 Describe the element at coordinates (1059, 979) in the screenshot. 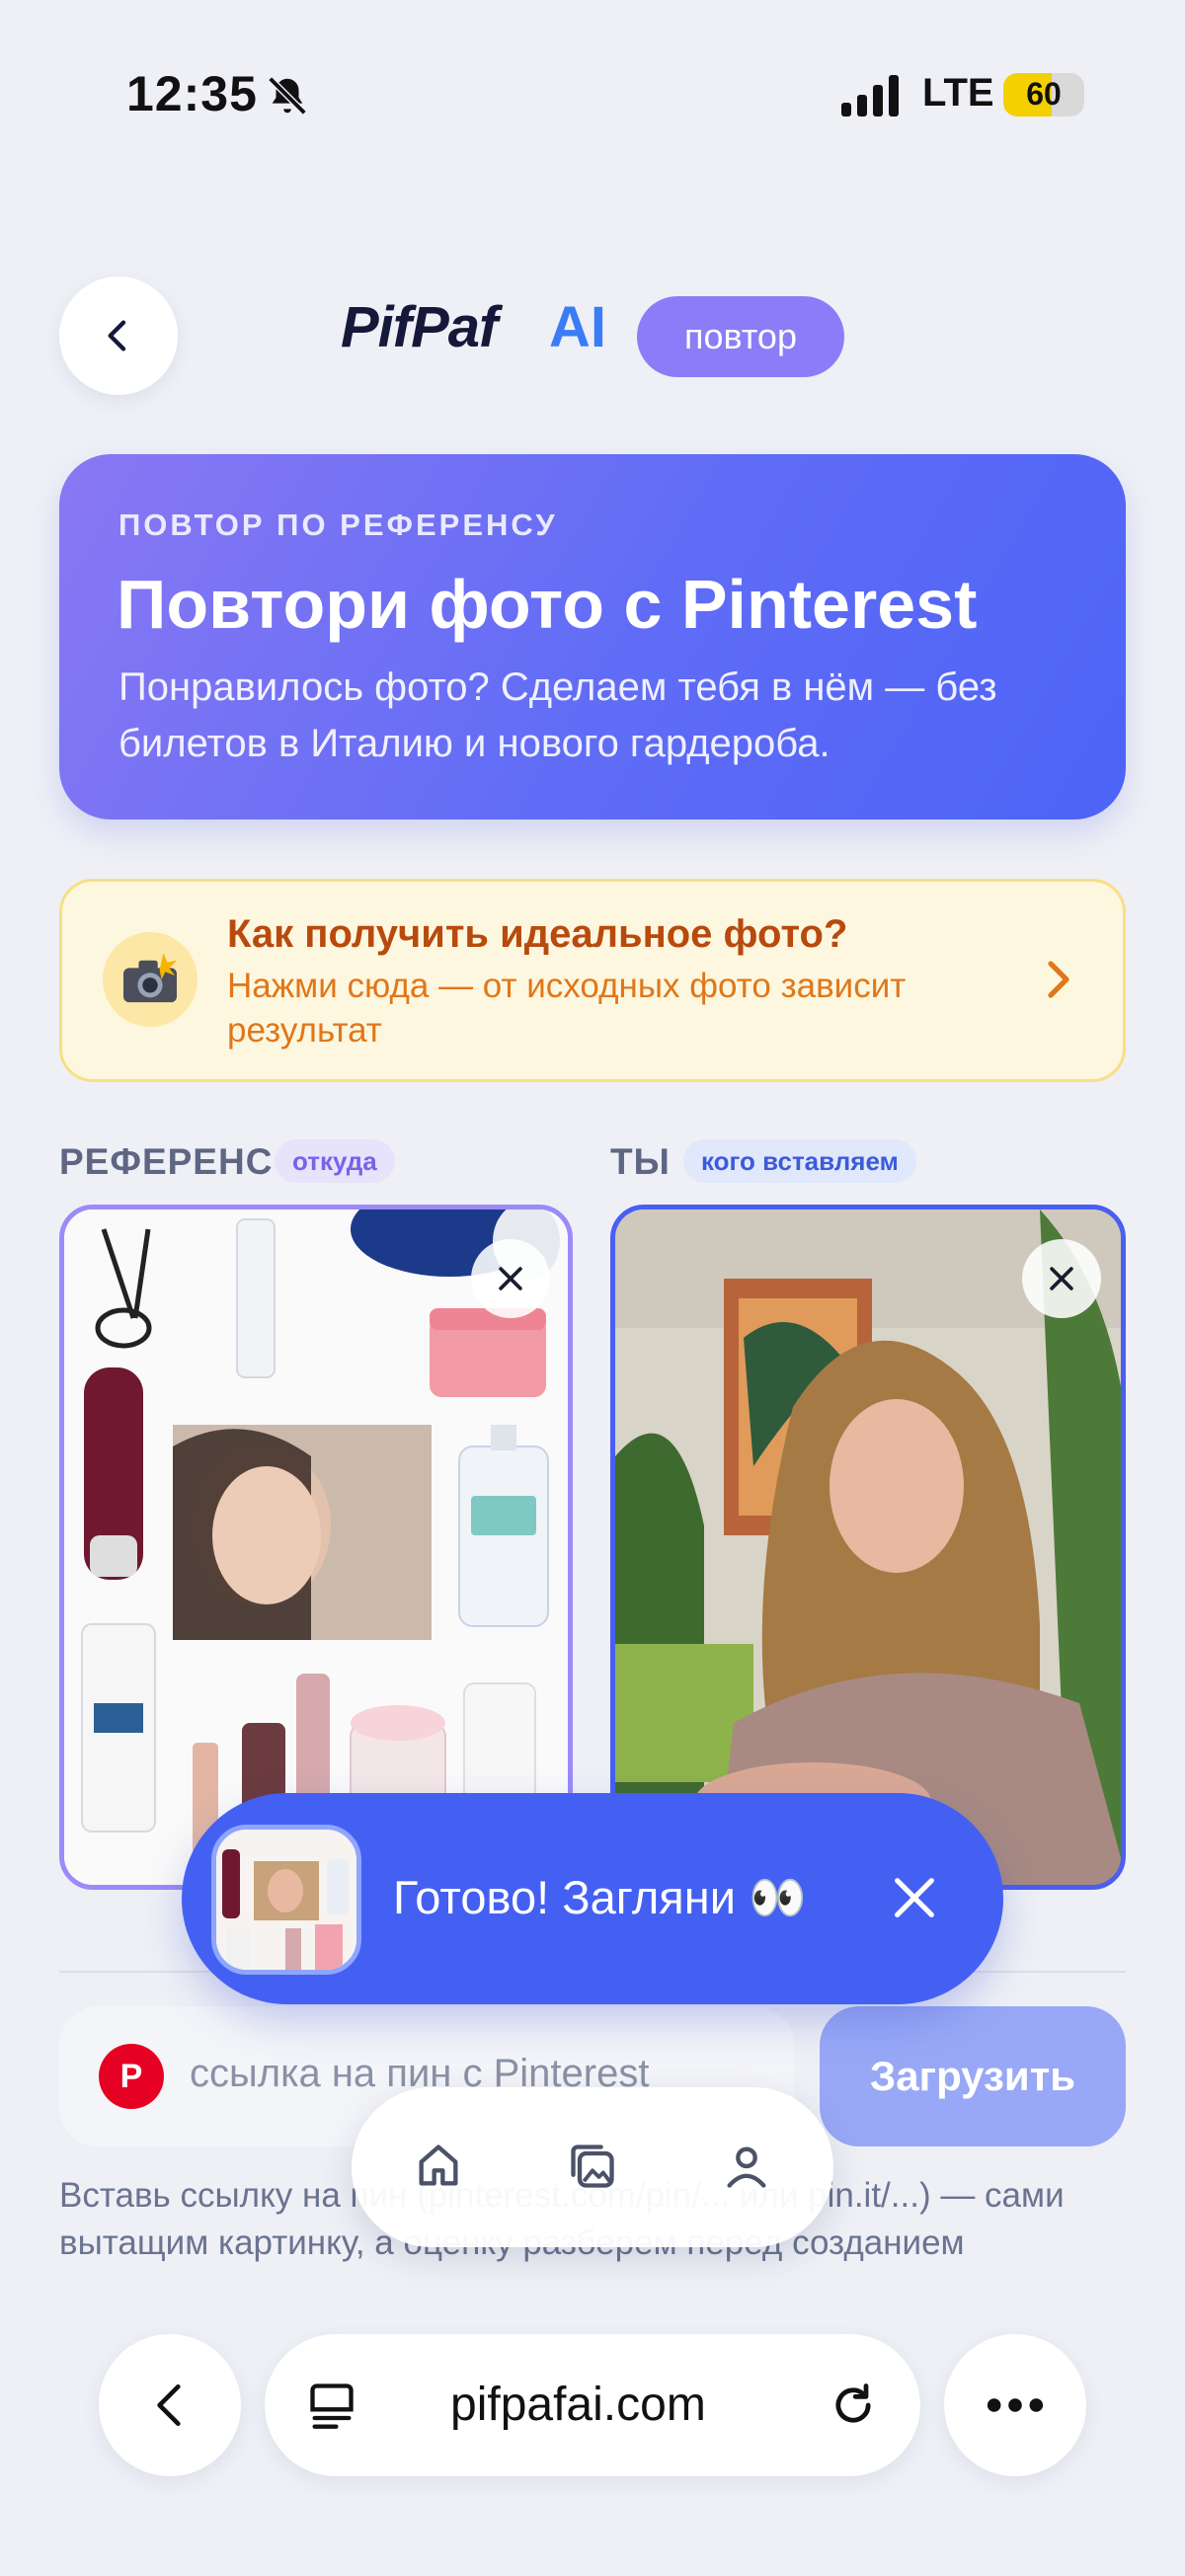

I see `chevron-right-icon` at that location.